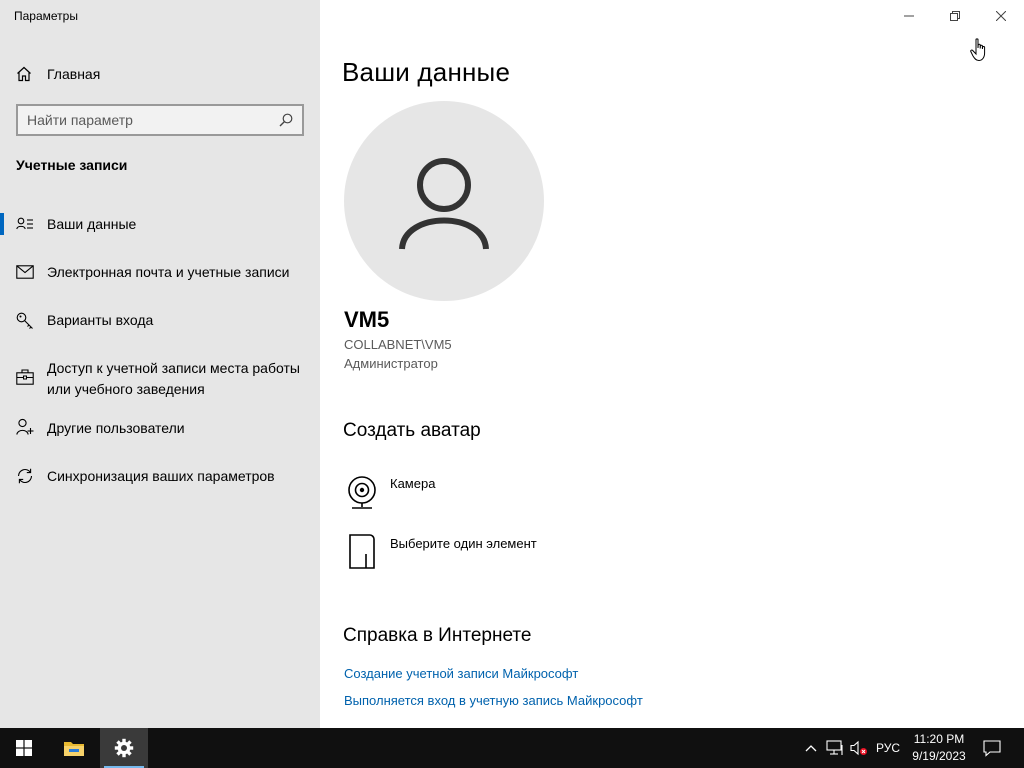 The image size is (1024, 768). I want to click on create-avatar-heading: Создать аватар, so click(412, 430).